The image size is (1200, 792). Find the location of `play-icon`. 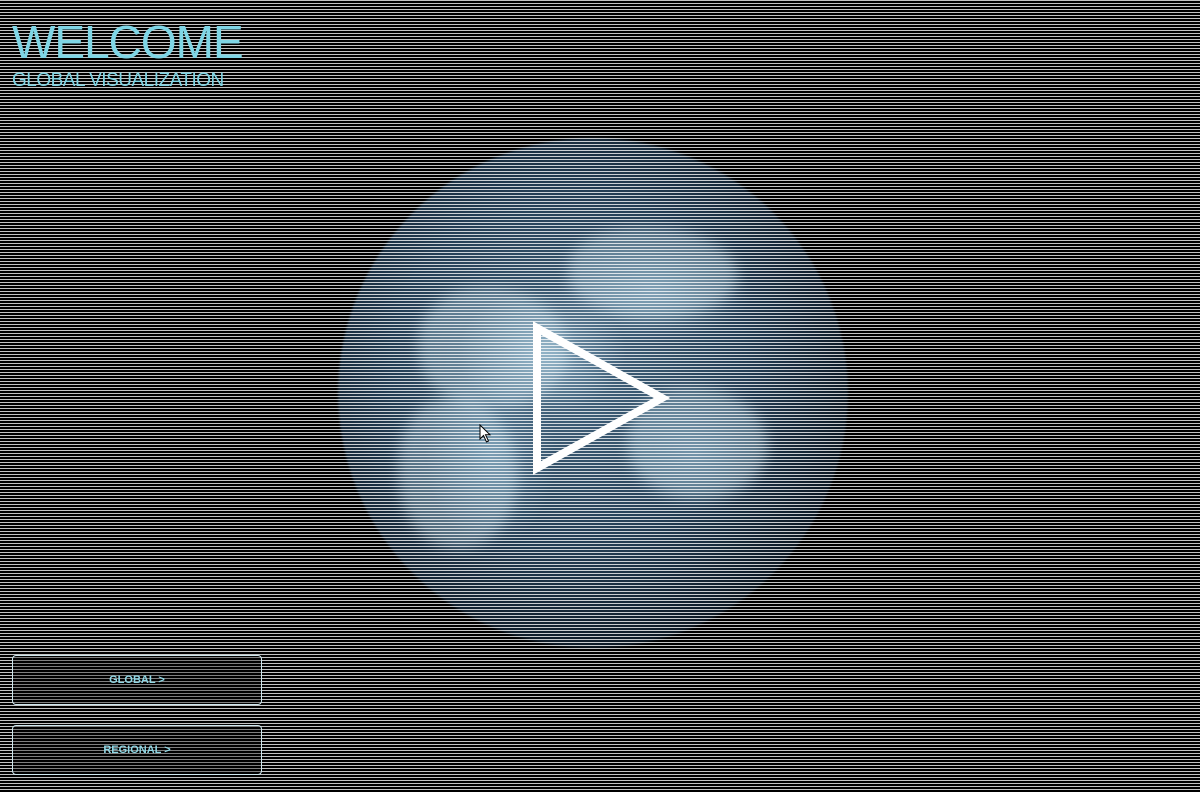

play-icon is located at coordinates (602, 398).